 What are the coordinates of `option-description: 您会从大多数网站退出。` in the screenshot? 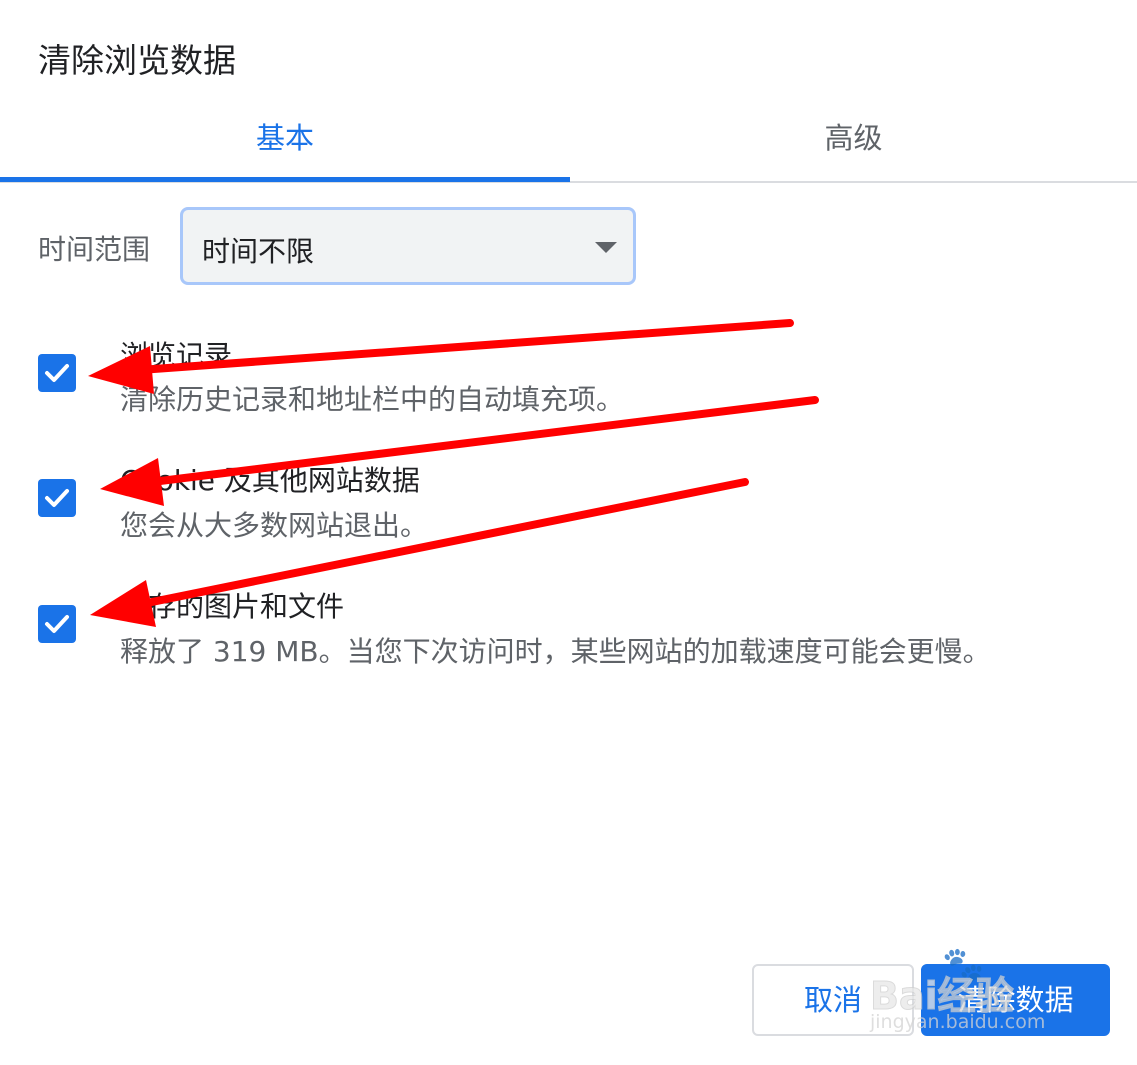 It's located at (274, 525).